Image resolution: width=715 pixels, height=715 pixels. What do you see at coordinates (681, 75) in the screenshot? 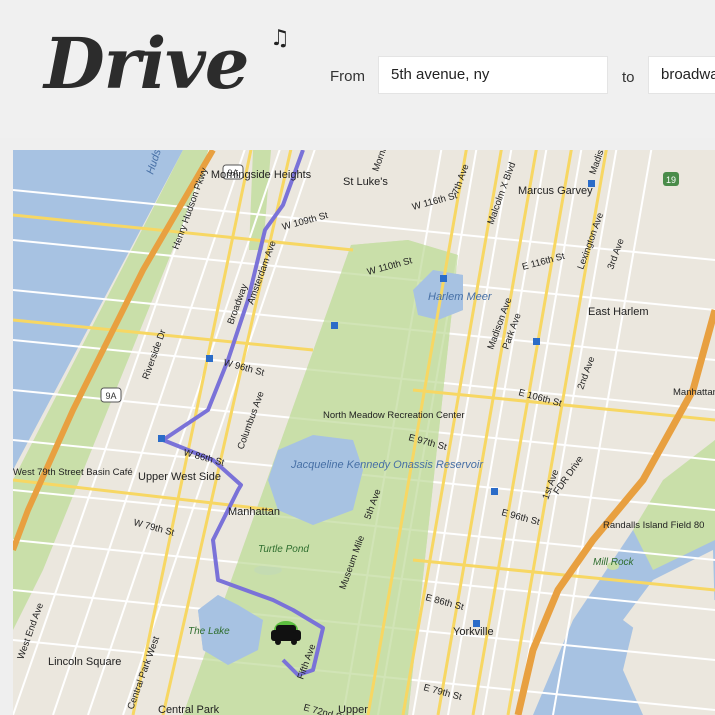
I see `to-input: broadwa` at bounding box center [681, 75].